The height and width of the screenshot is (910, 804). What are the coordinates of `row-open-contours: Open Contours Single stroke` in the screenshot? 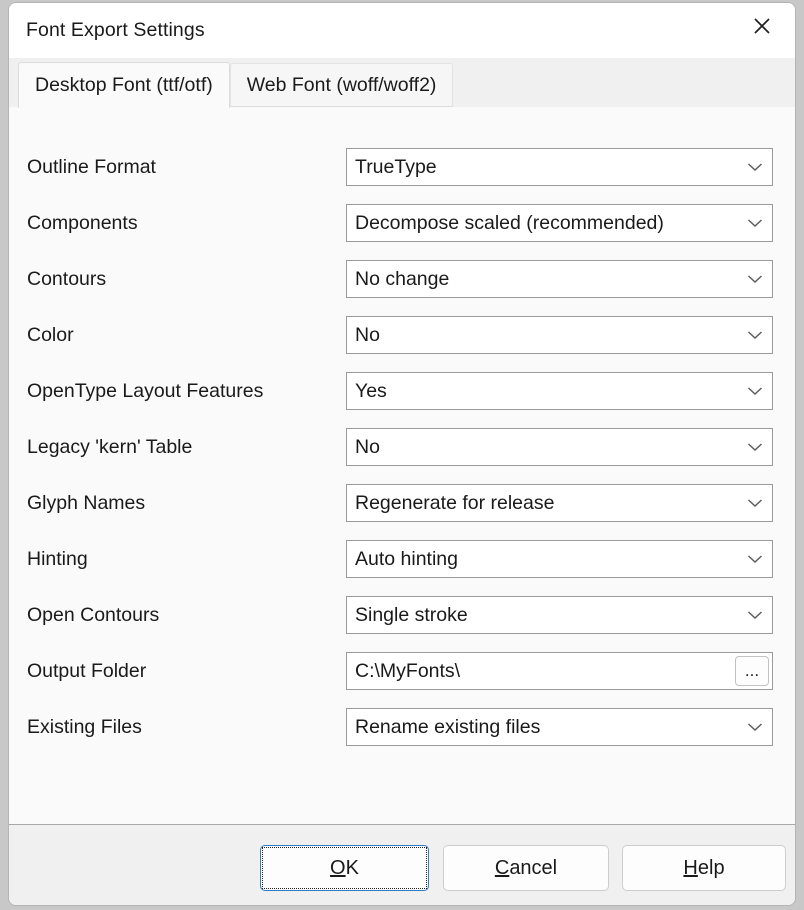 It's located at (402, 624).